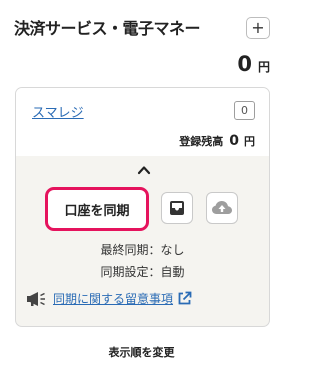 The image size is (320, 374). I want to click on section-total-unit: 円, so click(263, 67).